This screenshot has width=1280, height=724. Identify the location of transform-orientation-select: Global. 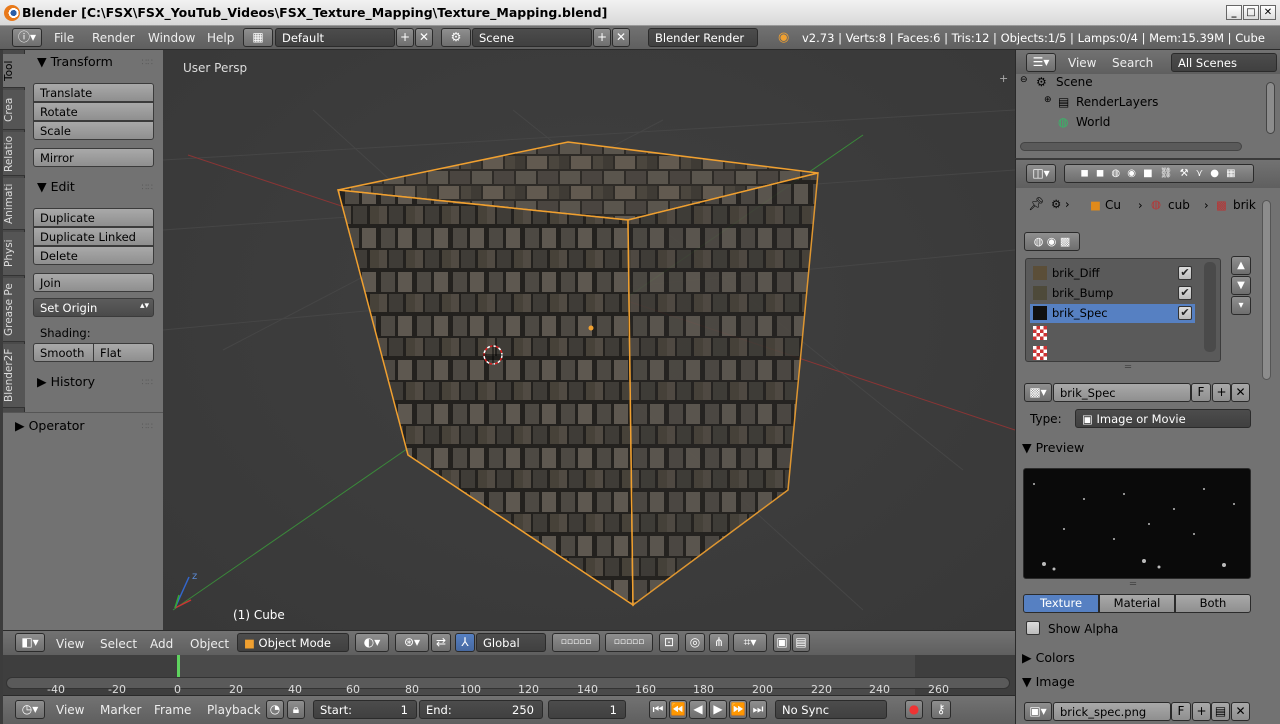
(511, 642).